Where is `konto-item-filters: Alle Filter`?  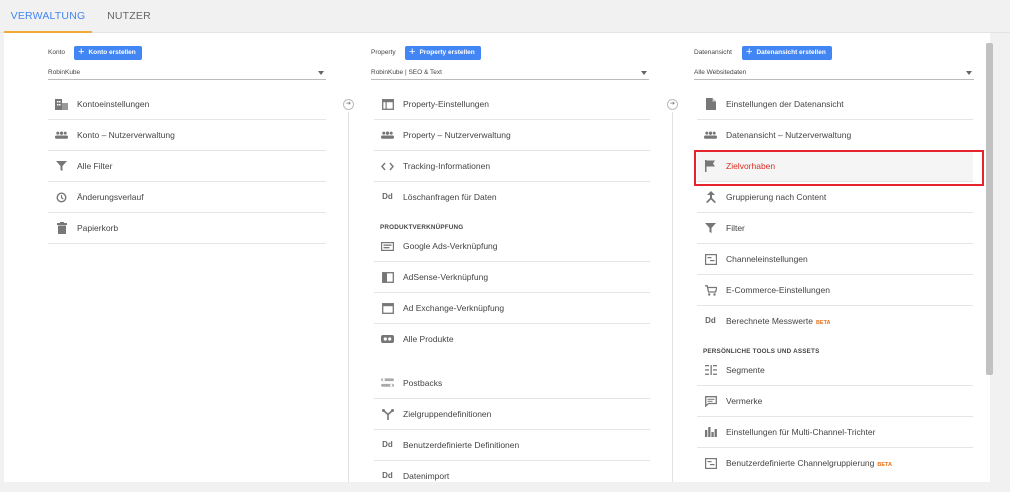
konto-item-filters: Alle Filter is located at coordinates (187, 166).